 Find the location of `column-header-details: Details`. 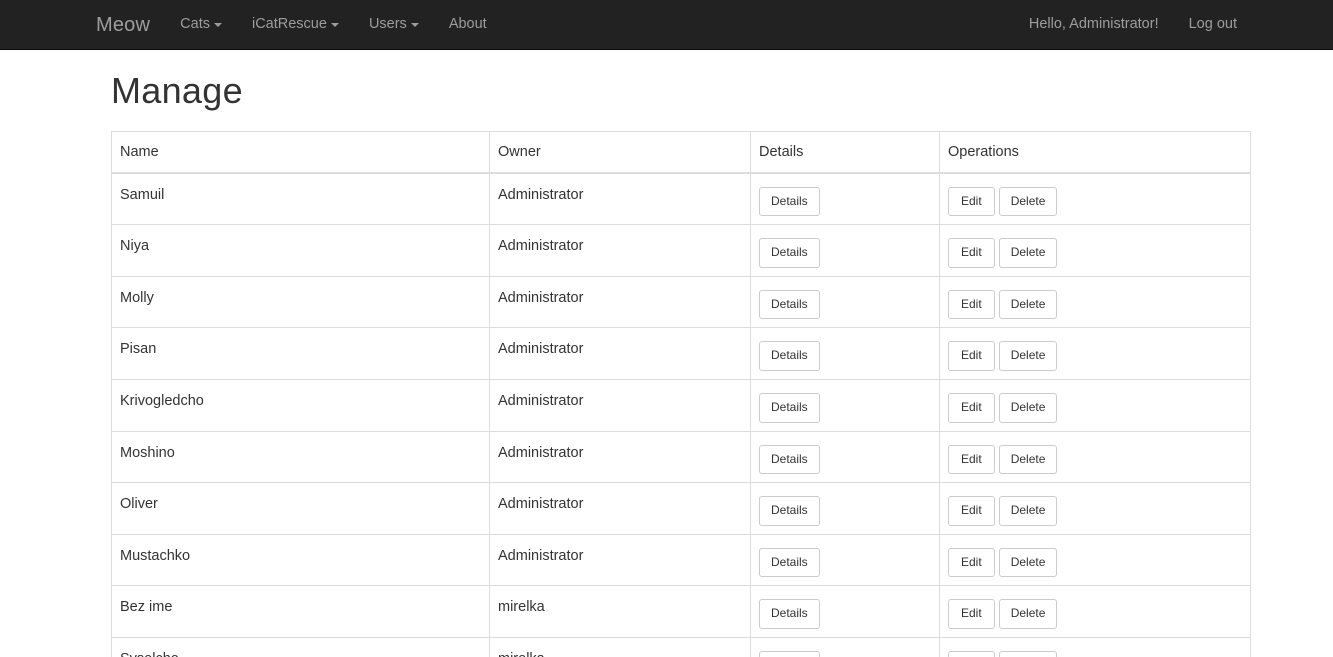

column-header-details: Details is located at coordinates (845, 152).